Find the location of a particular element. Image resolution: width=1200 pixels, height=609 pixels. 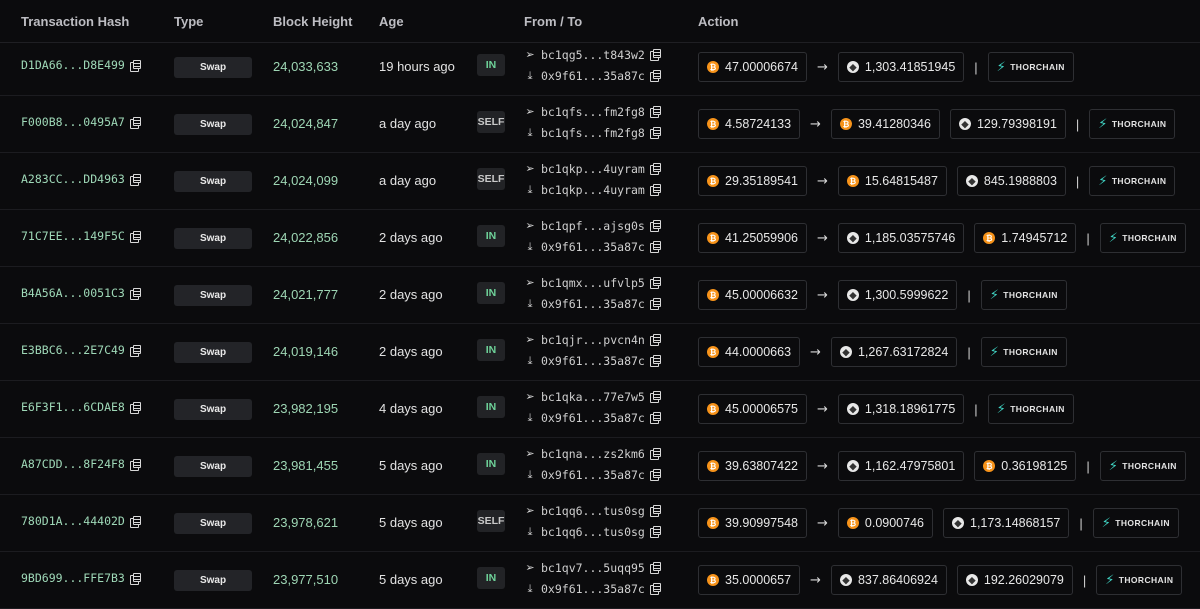

transaction-hash: 780D1A...44402D is located at coordinates (81, 521).